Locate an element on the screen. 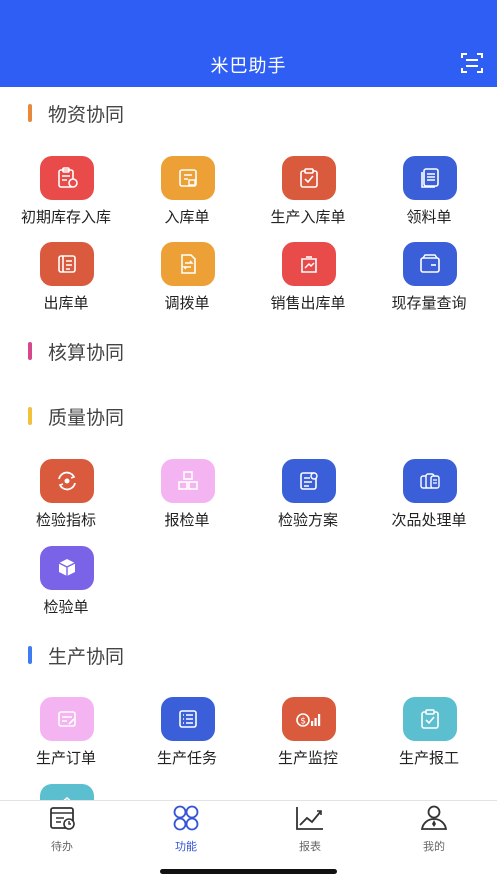 The image size is (497, 883). section-quality: 质量协同 is located at coordinates (76, 416).